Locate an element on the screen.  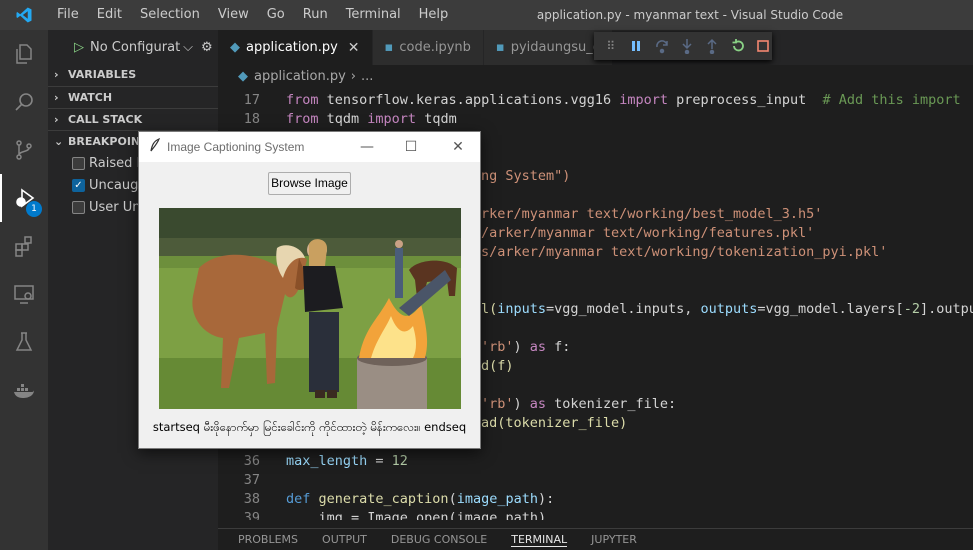
tab-problems: PROBLEMS is located at coordinates (268, 539).